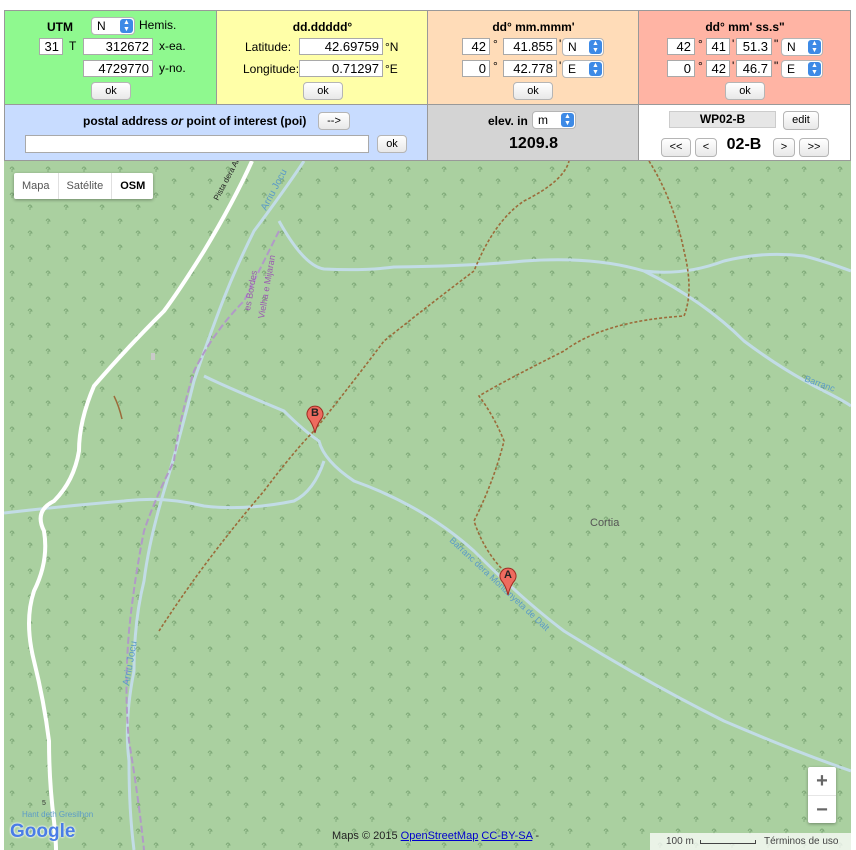 The width and height of the screenshot is (856, 850). What do you see at coordinates (392, 144) in the screenshot?
I see `address-ok-button: ok` at bounding box center [392, 144].